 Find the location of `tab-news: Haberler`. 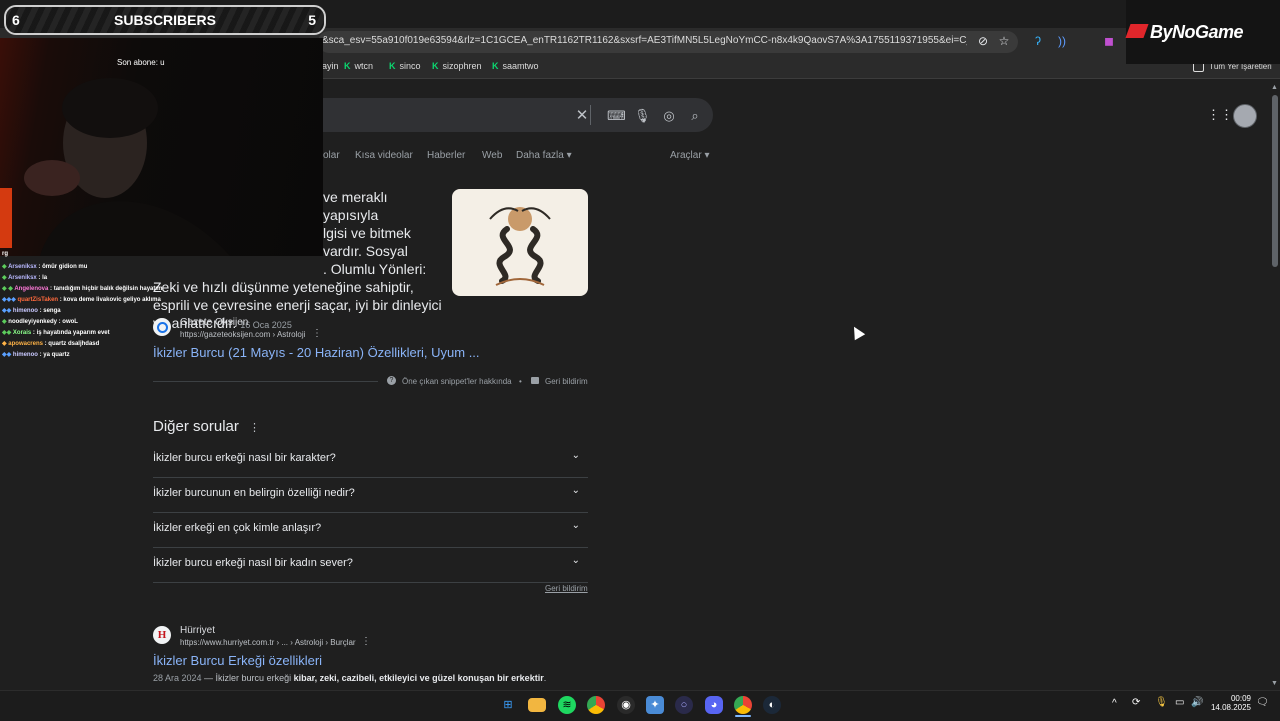

tab-news: Haberler is located at coordinates (446, 155).